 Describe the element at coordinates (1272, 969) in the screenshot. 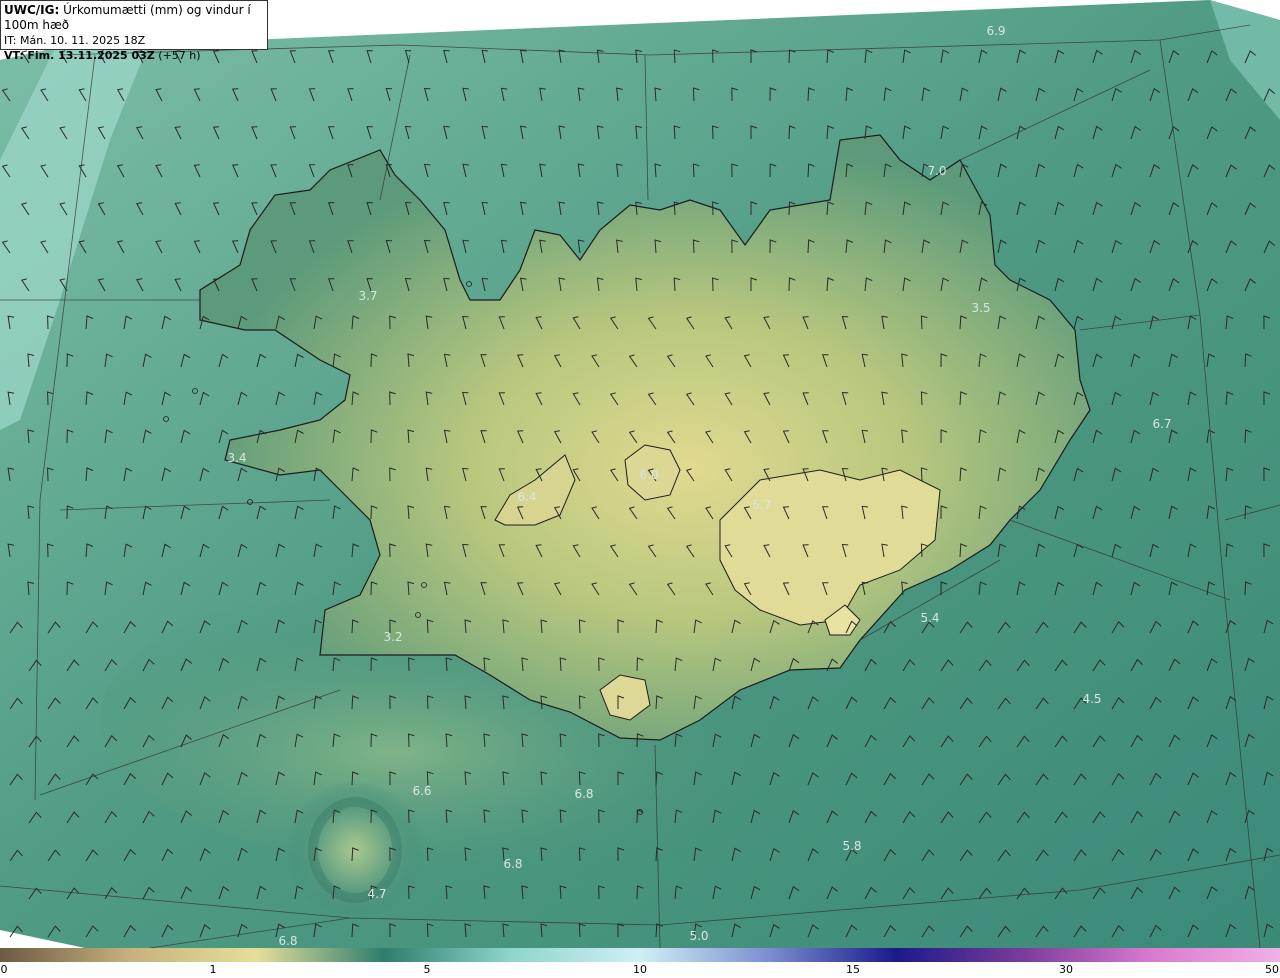

I see `colorbar-tick-label: 50` at that location.